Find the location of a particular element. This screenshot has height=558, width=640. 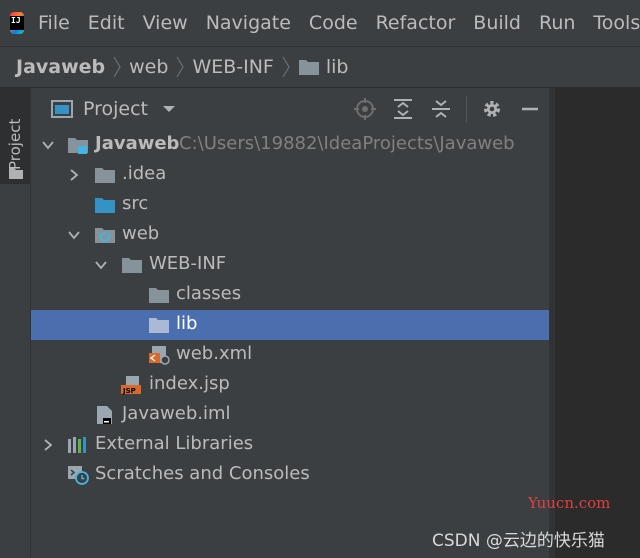

tree-row-web: web is located at coordinates (290, 235).